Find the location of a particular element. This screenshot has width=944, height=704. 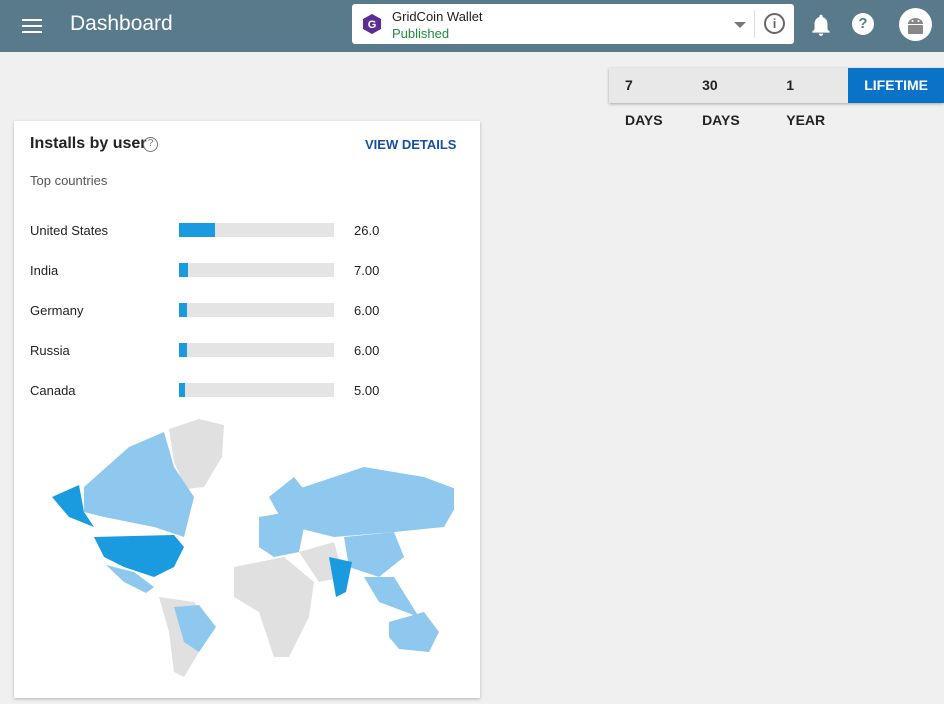

country-row: Russia 6.00 is located at coordinates (250, 351).